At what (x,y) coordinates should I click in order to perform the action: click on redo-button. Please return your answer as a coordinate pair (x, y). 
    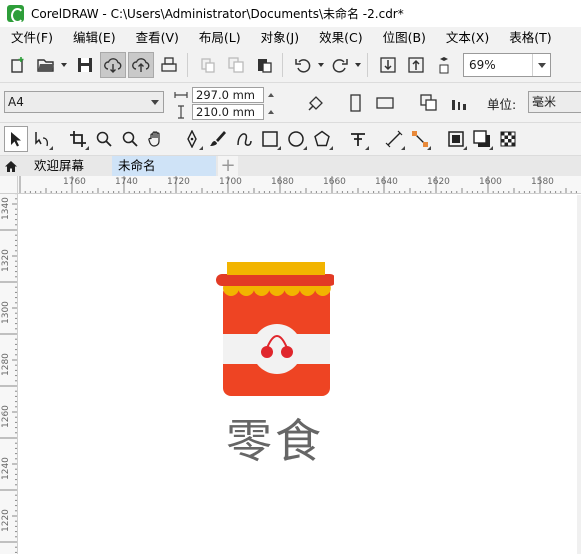
    Looking at the image, I should click on (340, 65).